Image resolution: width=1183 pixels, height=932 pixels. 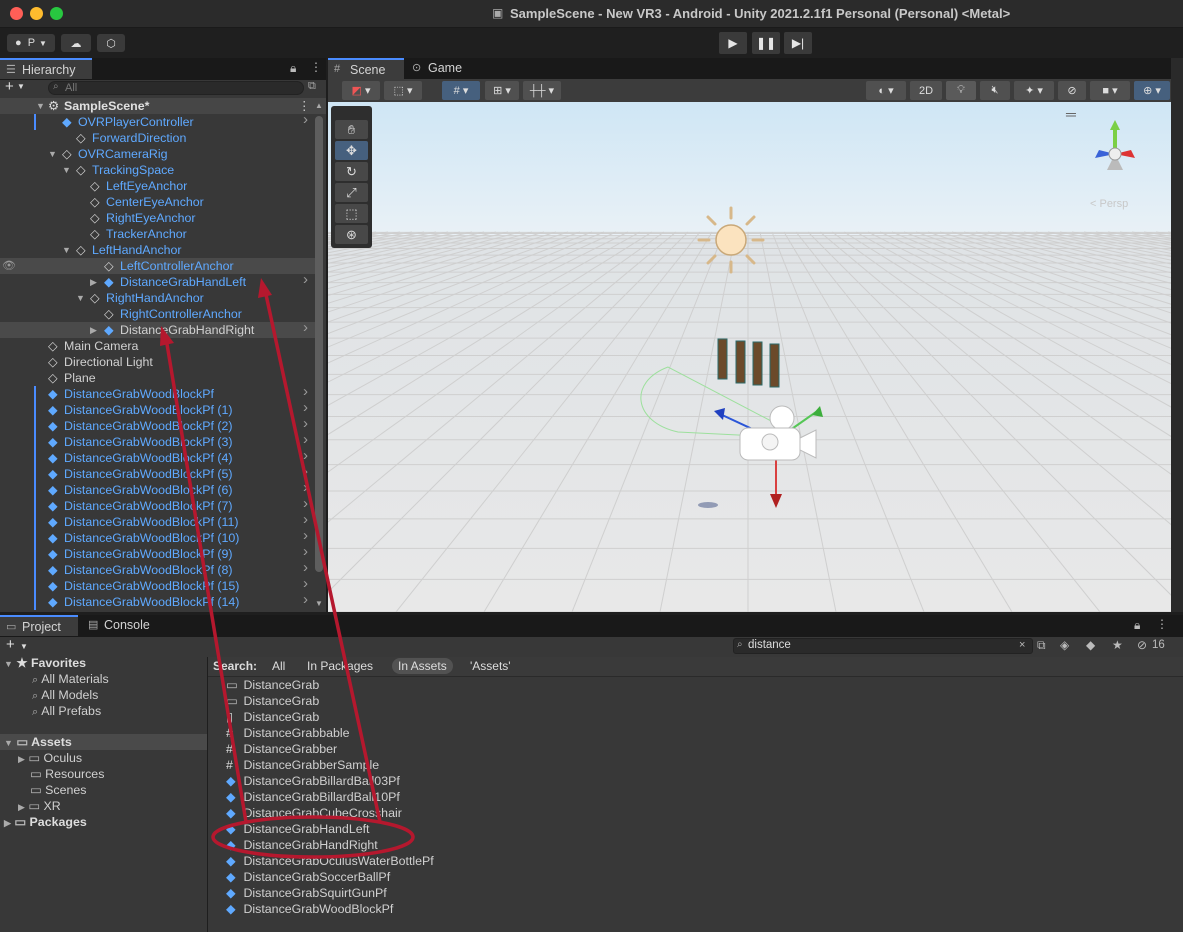 I want to click on annotation-overlay, so click(x=287, y=568).